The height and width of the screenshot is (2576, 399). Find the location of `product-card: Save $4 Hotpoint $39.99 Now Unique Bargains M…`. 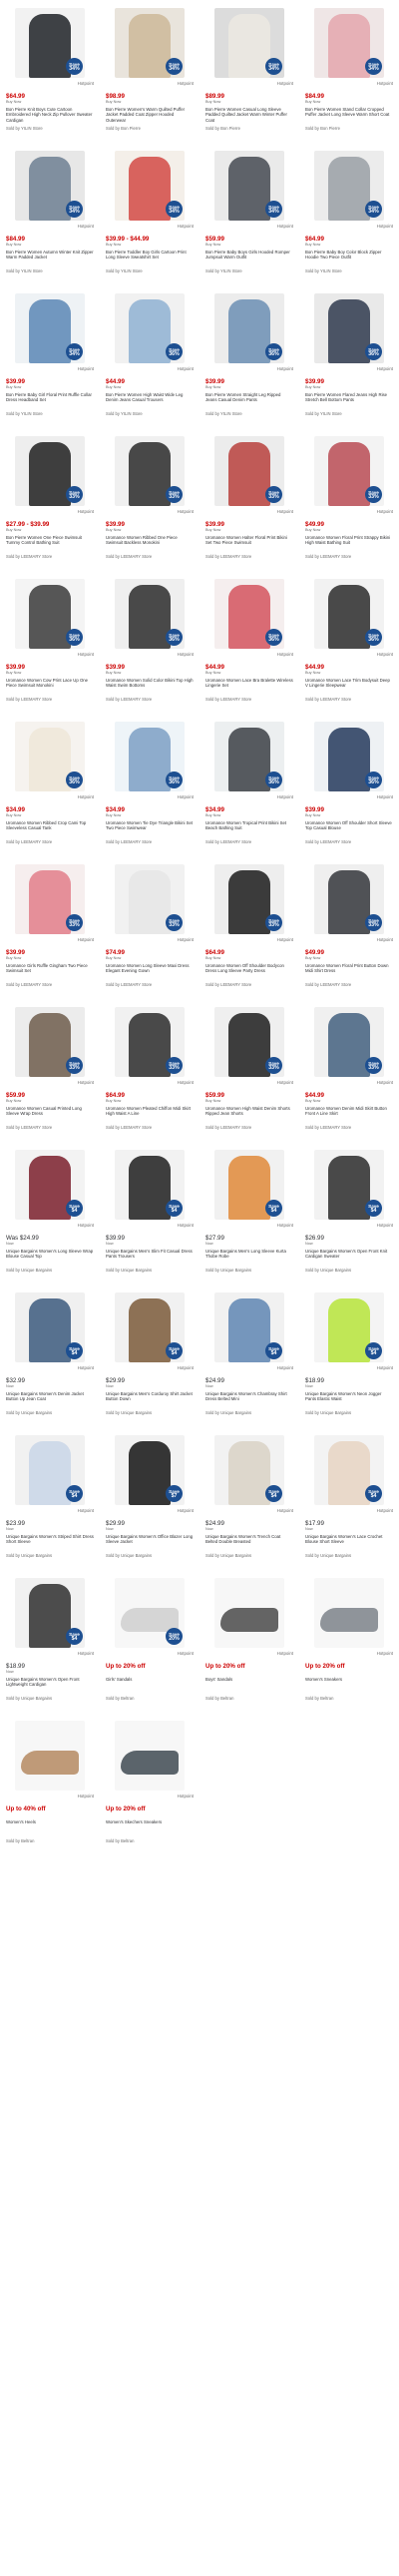

product-card: Save $4 Hotpoint $39.99 Now Unique Bargains M… is located at coordinates (150, 1217).